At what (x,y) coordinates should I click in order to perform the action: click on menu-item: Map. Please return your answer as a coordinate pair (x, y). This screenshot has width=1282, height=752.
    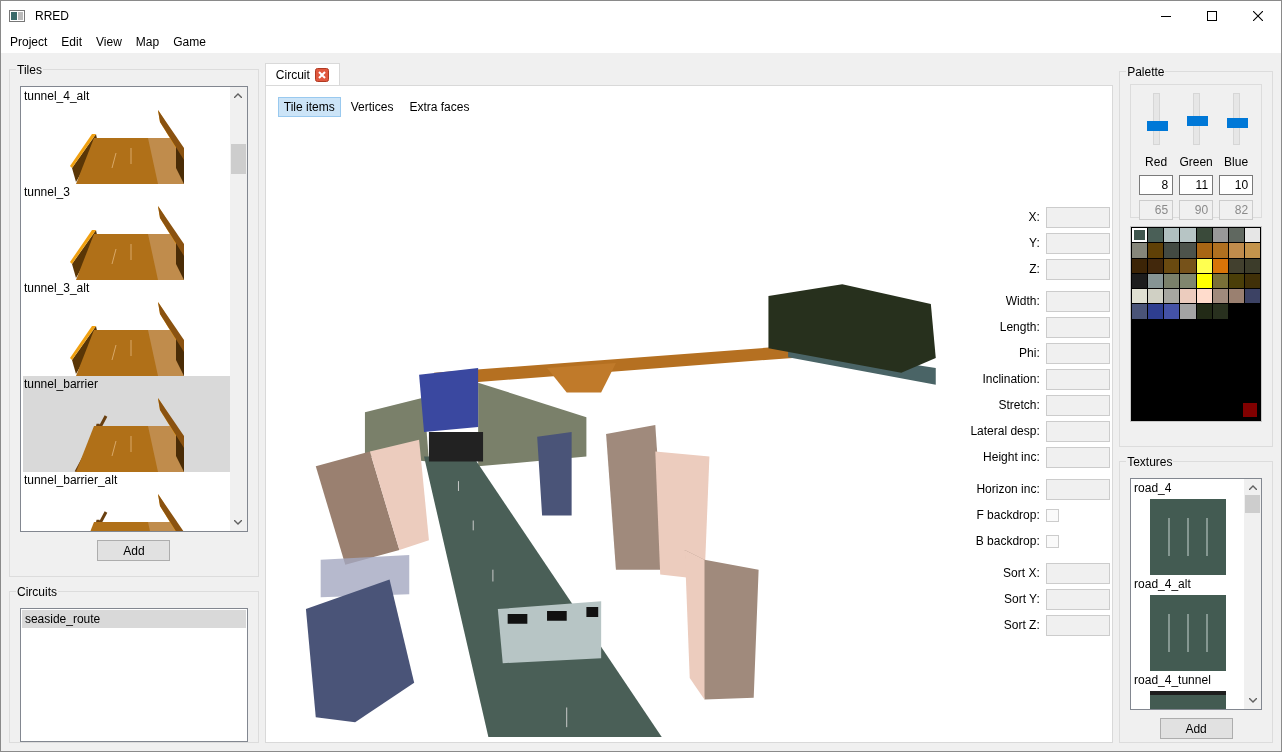
    Looking at the image, I should click on (147, 42).